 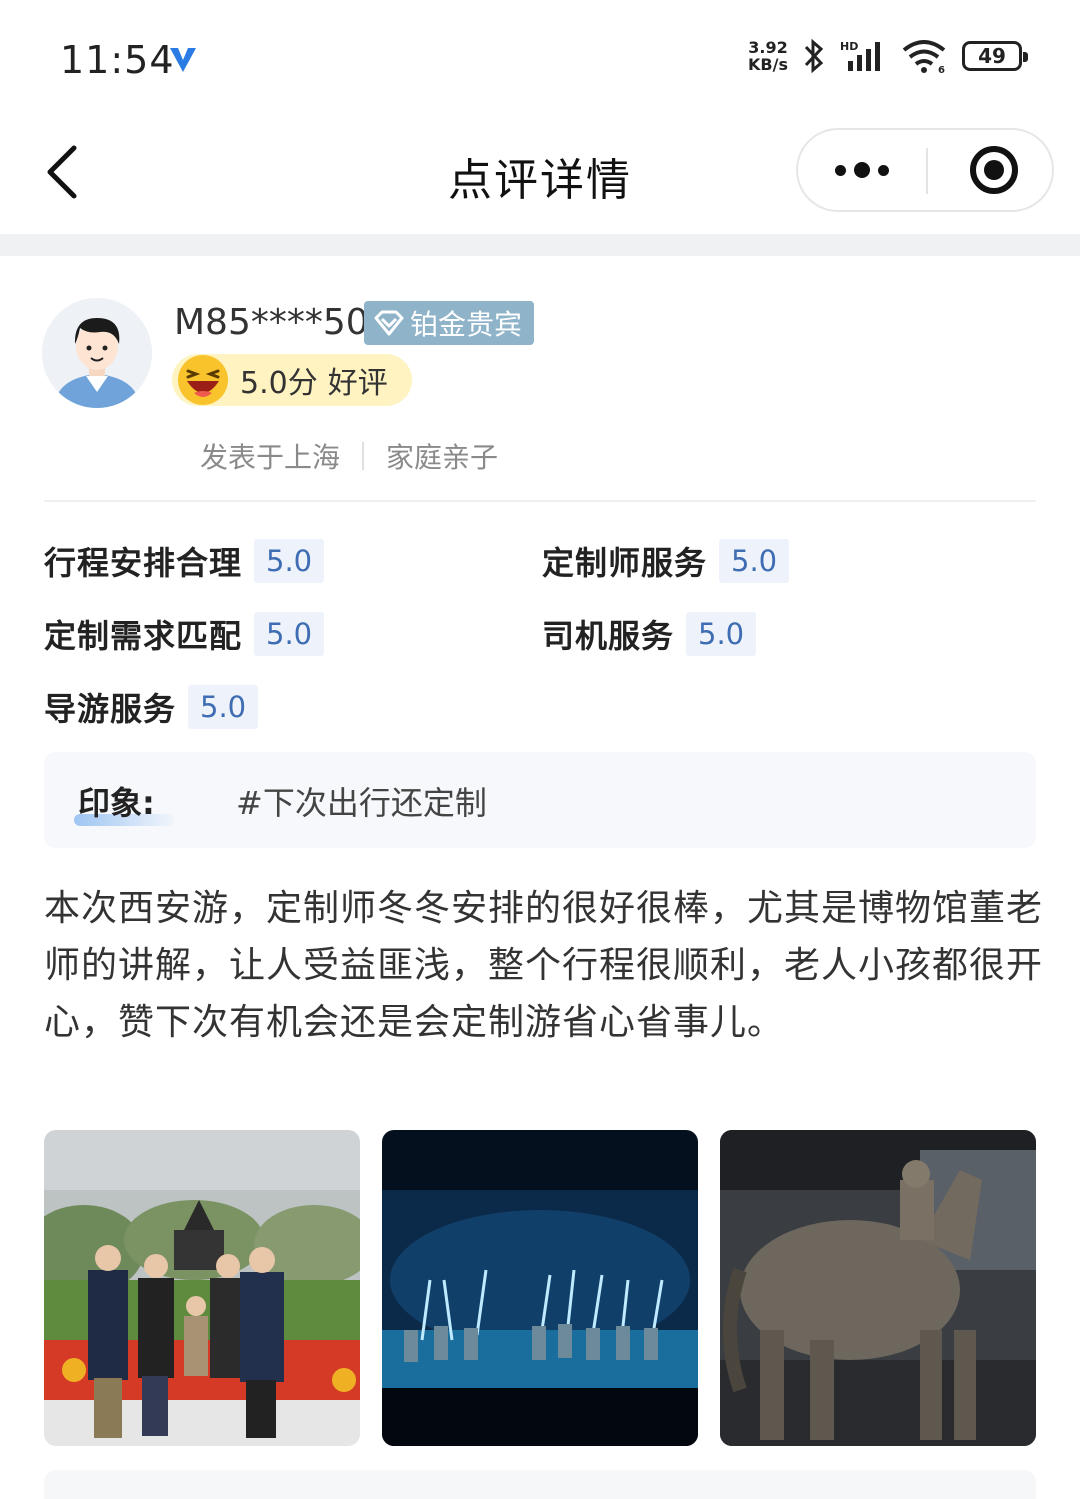 I want to click on net-speed: 3.92 KB/s, so click(x=768, y=56).